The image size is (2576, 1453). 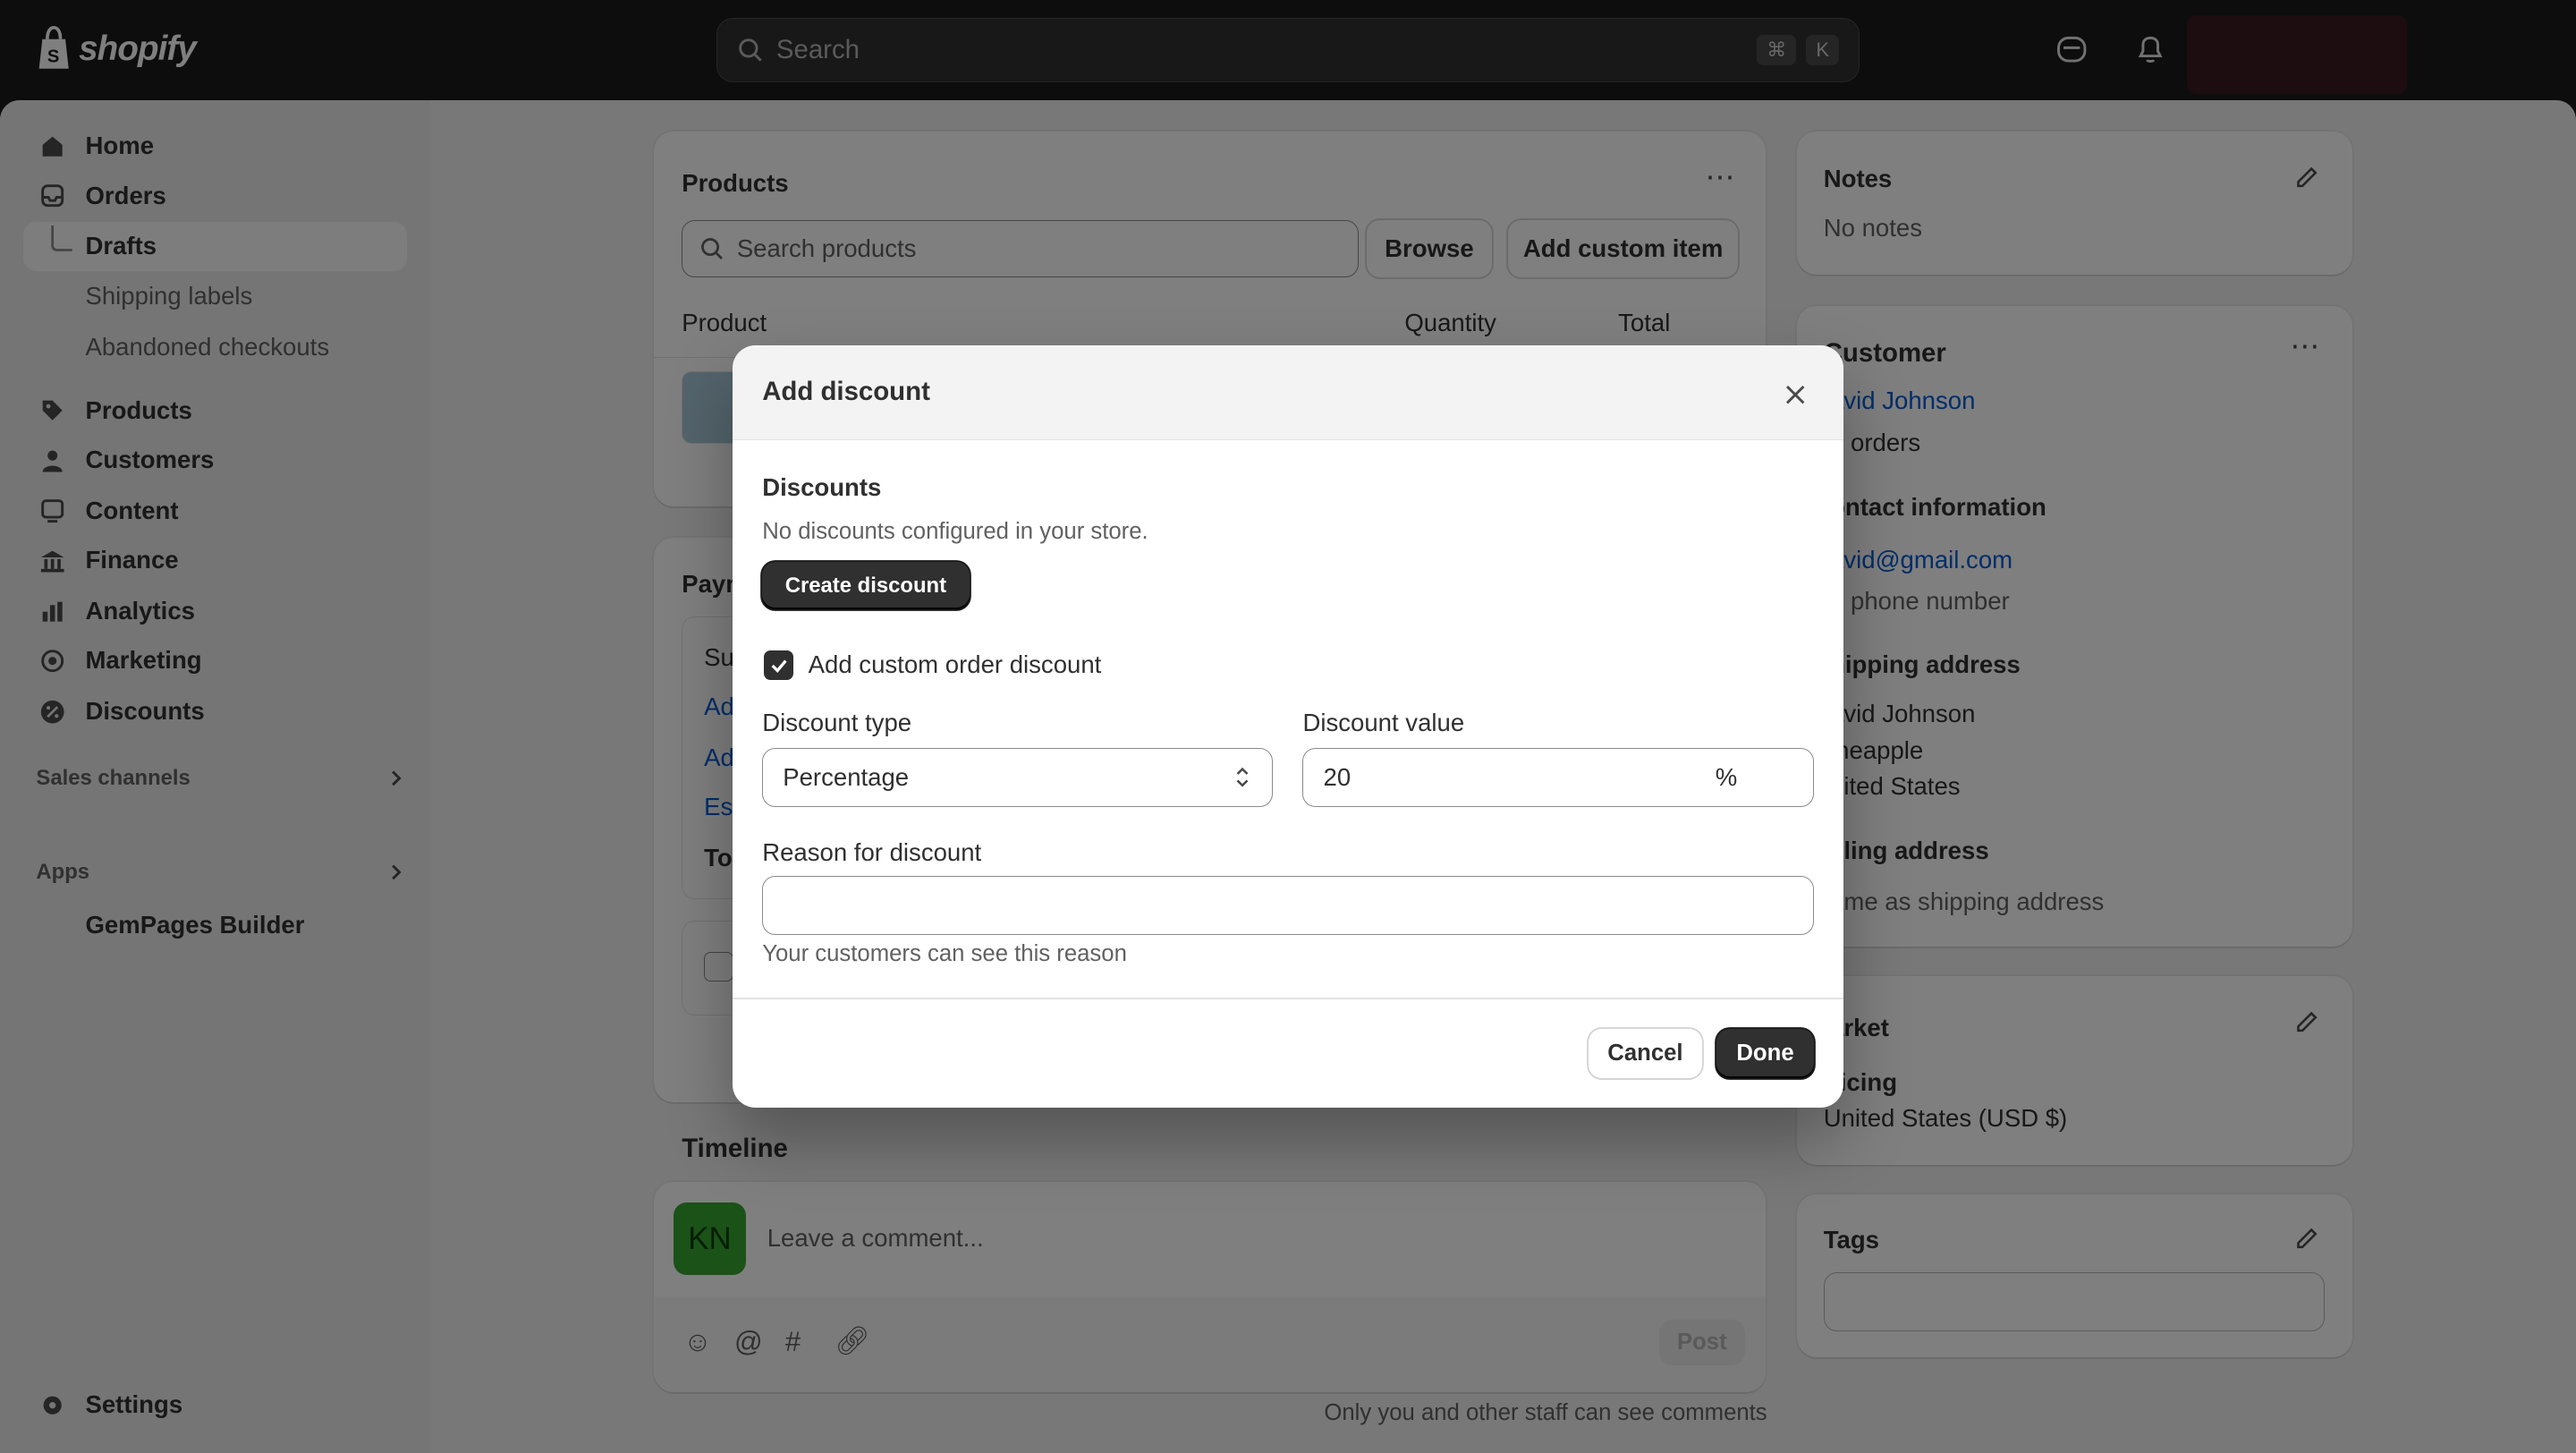 What do you see at coordinates (822, 486) in the screenshot?
I see `discounts-heading: Discounts` at bounding box center [822, 486].